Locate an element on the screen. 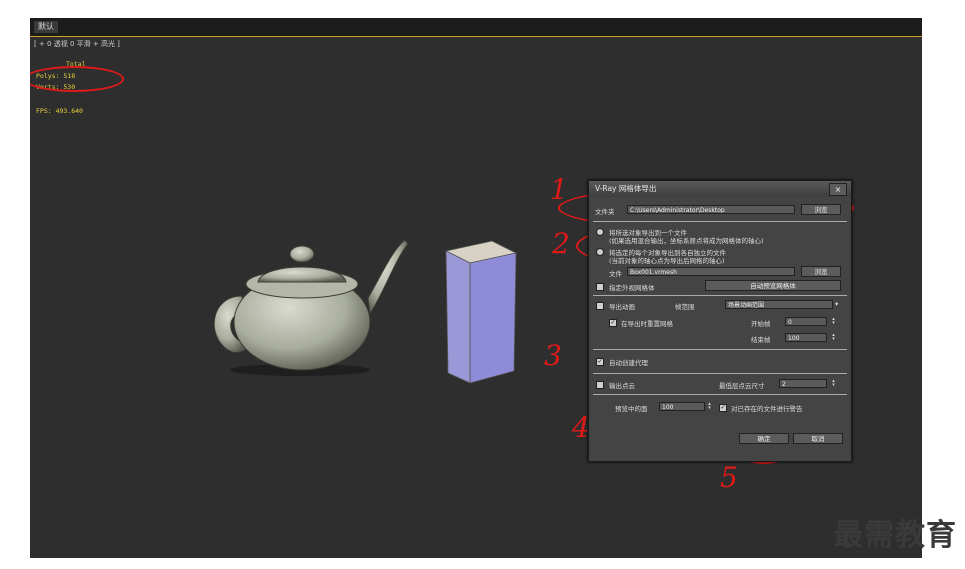  overwrite-label: 对已存在的文件进行警告 is located at coordinates (767, 409).